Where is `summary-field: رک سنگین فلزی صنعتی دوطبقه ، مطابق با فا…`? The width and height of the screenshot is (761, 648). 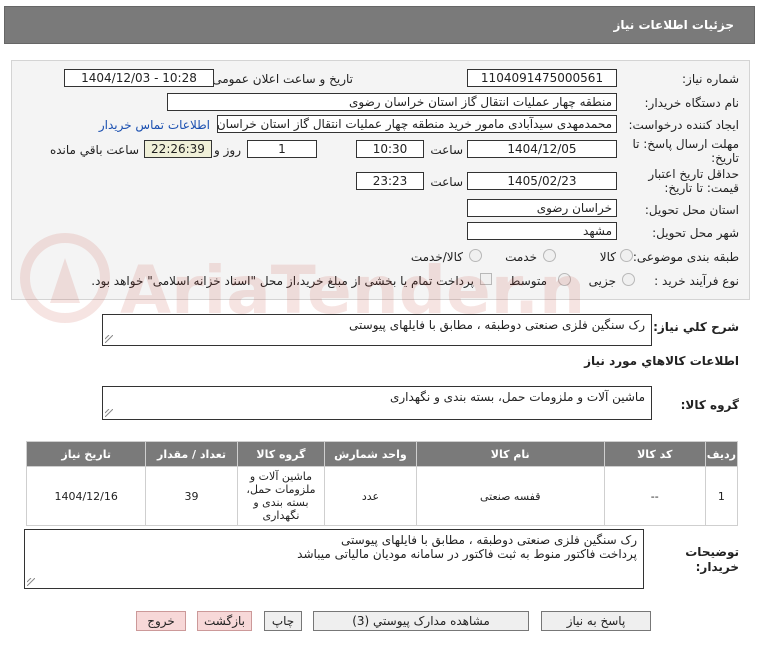
summary-field: رک سنگین فلزی صنعتی دوطبقه ، مطابق با فا… is located at coordinates (377, 330).